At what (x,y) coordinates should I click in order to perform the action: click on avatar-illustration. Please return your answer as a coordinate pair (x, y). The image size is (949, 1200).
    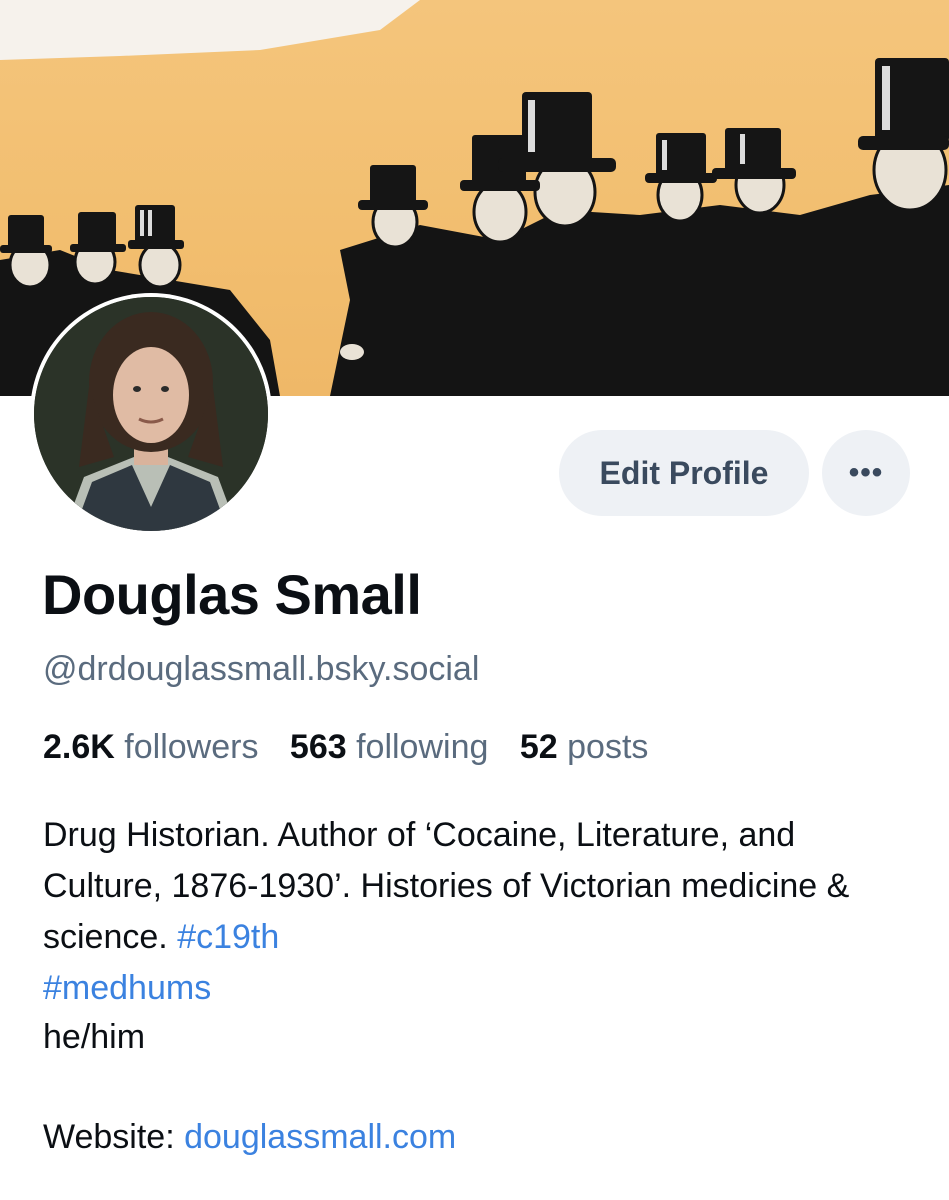
    Looking at the image, I should click on (151, 414).